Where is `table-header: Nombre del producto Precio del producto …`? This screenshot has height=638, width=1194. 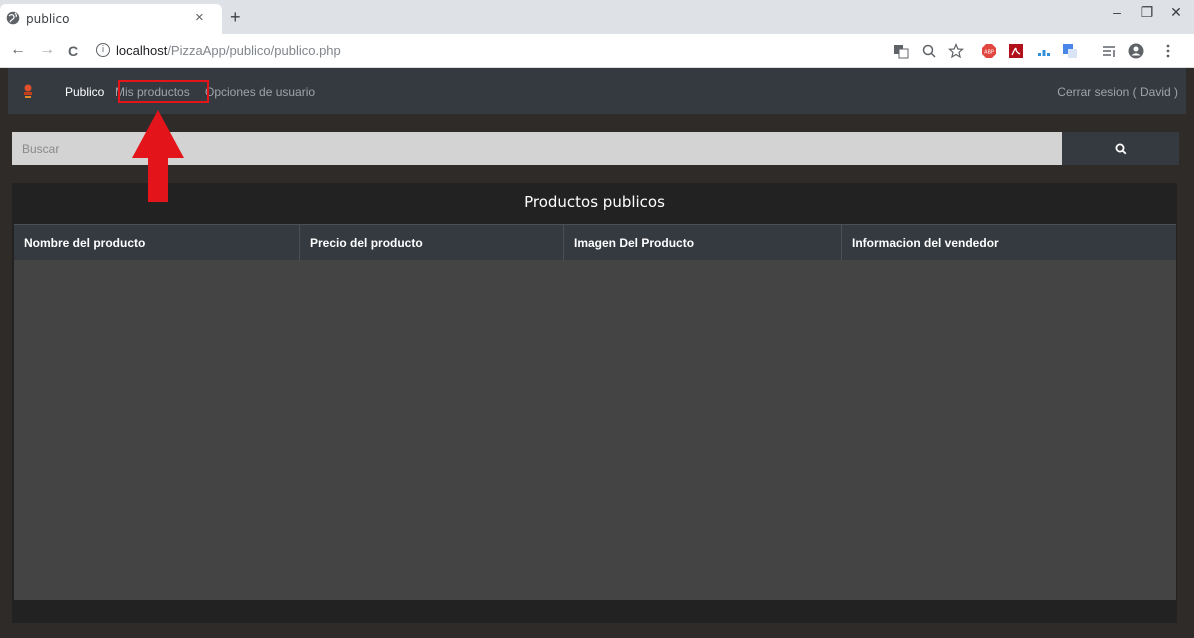 table-header: Nombre del producto Precio del producto … is located at coordinates (595, 242).